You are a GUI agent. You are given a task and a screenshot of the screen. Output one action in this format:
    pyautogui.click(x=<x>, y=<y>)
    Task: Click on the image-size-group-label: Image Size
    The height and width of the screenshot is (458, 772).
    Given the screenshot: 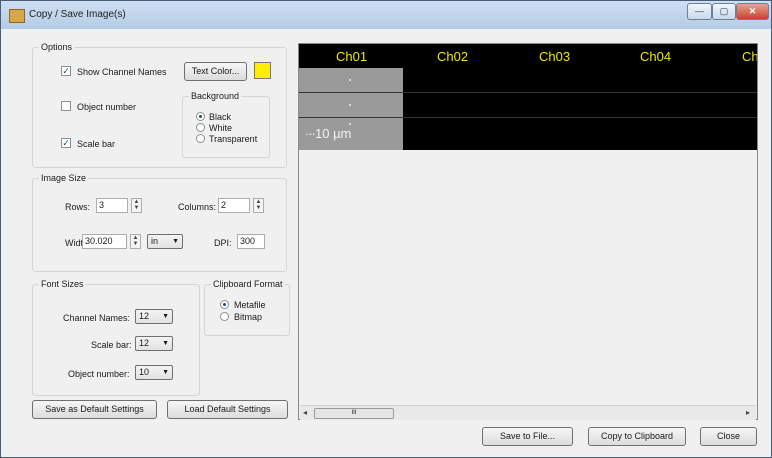 What is the action you would take?
    pyautogui.click(x=64, y=178)
    